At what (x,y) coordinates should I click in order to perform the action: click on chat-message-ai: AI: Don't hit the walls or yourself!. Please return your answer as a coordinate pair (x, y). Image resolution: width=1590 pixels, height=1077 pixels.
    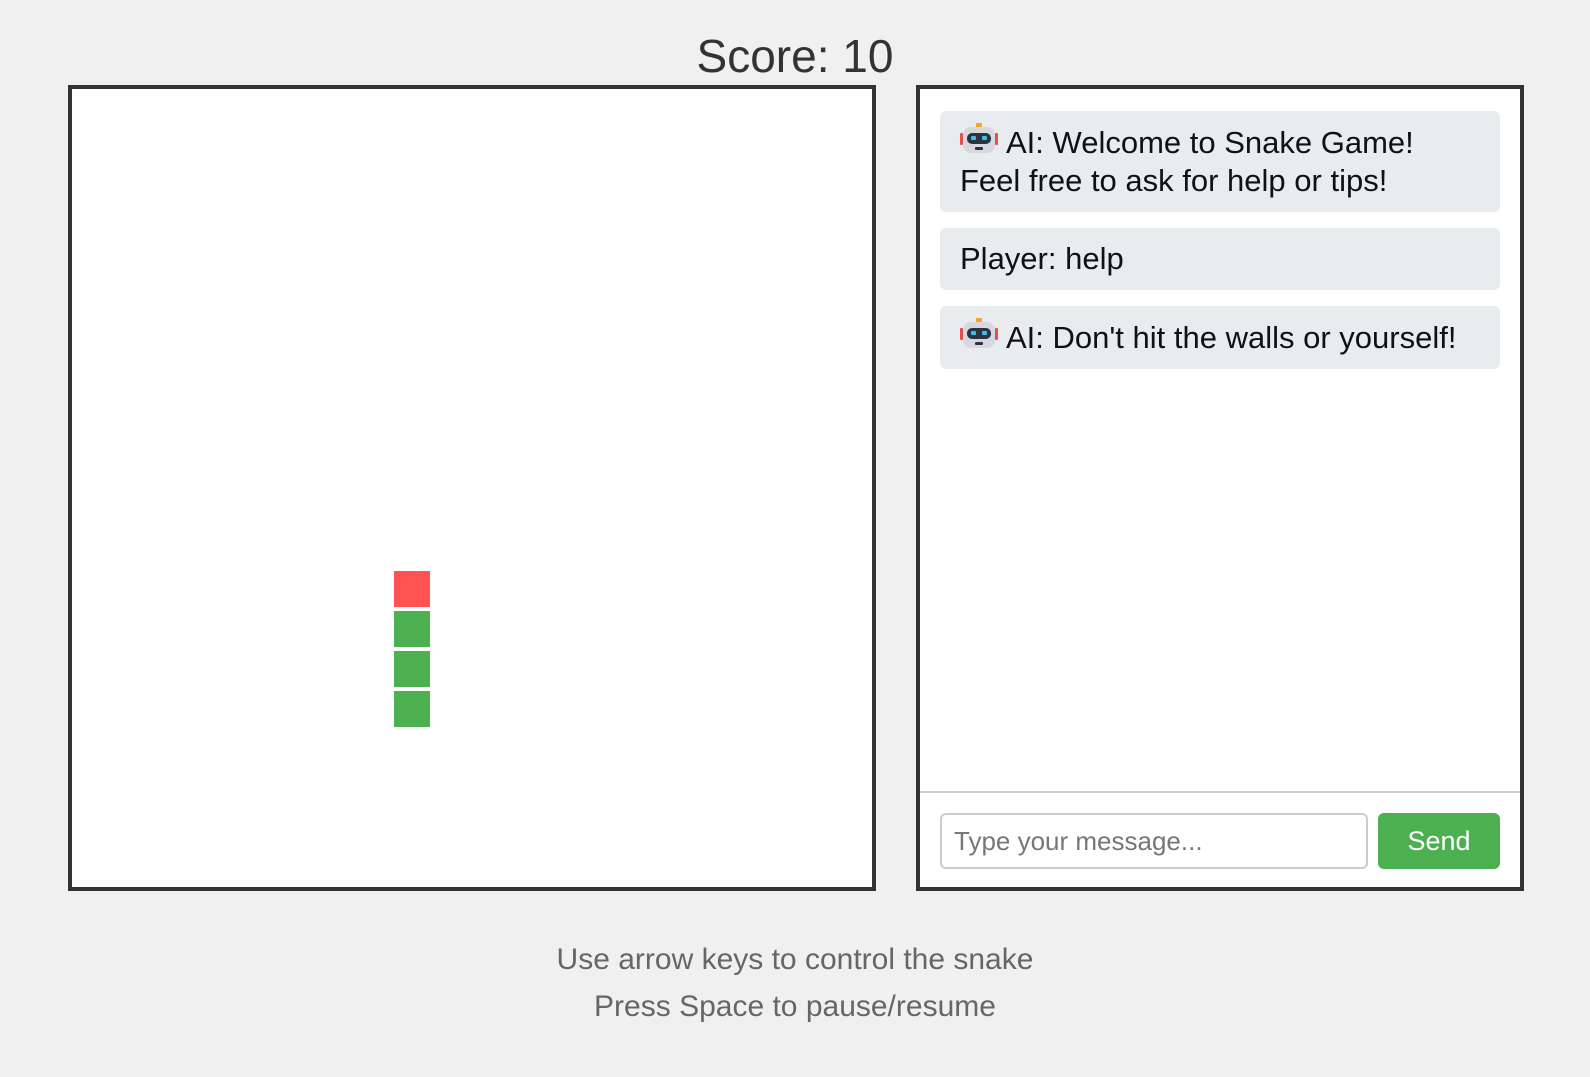
    Looking at the image, I should click on (1220, 337).